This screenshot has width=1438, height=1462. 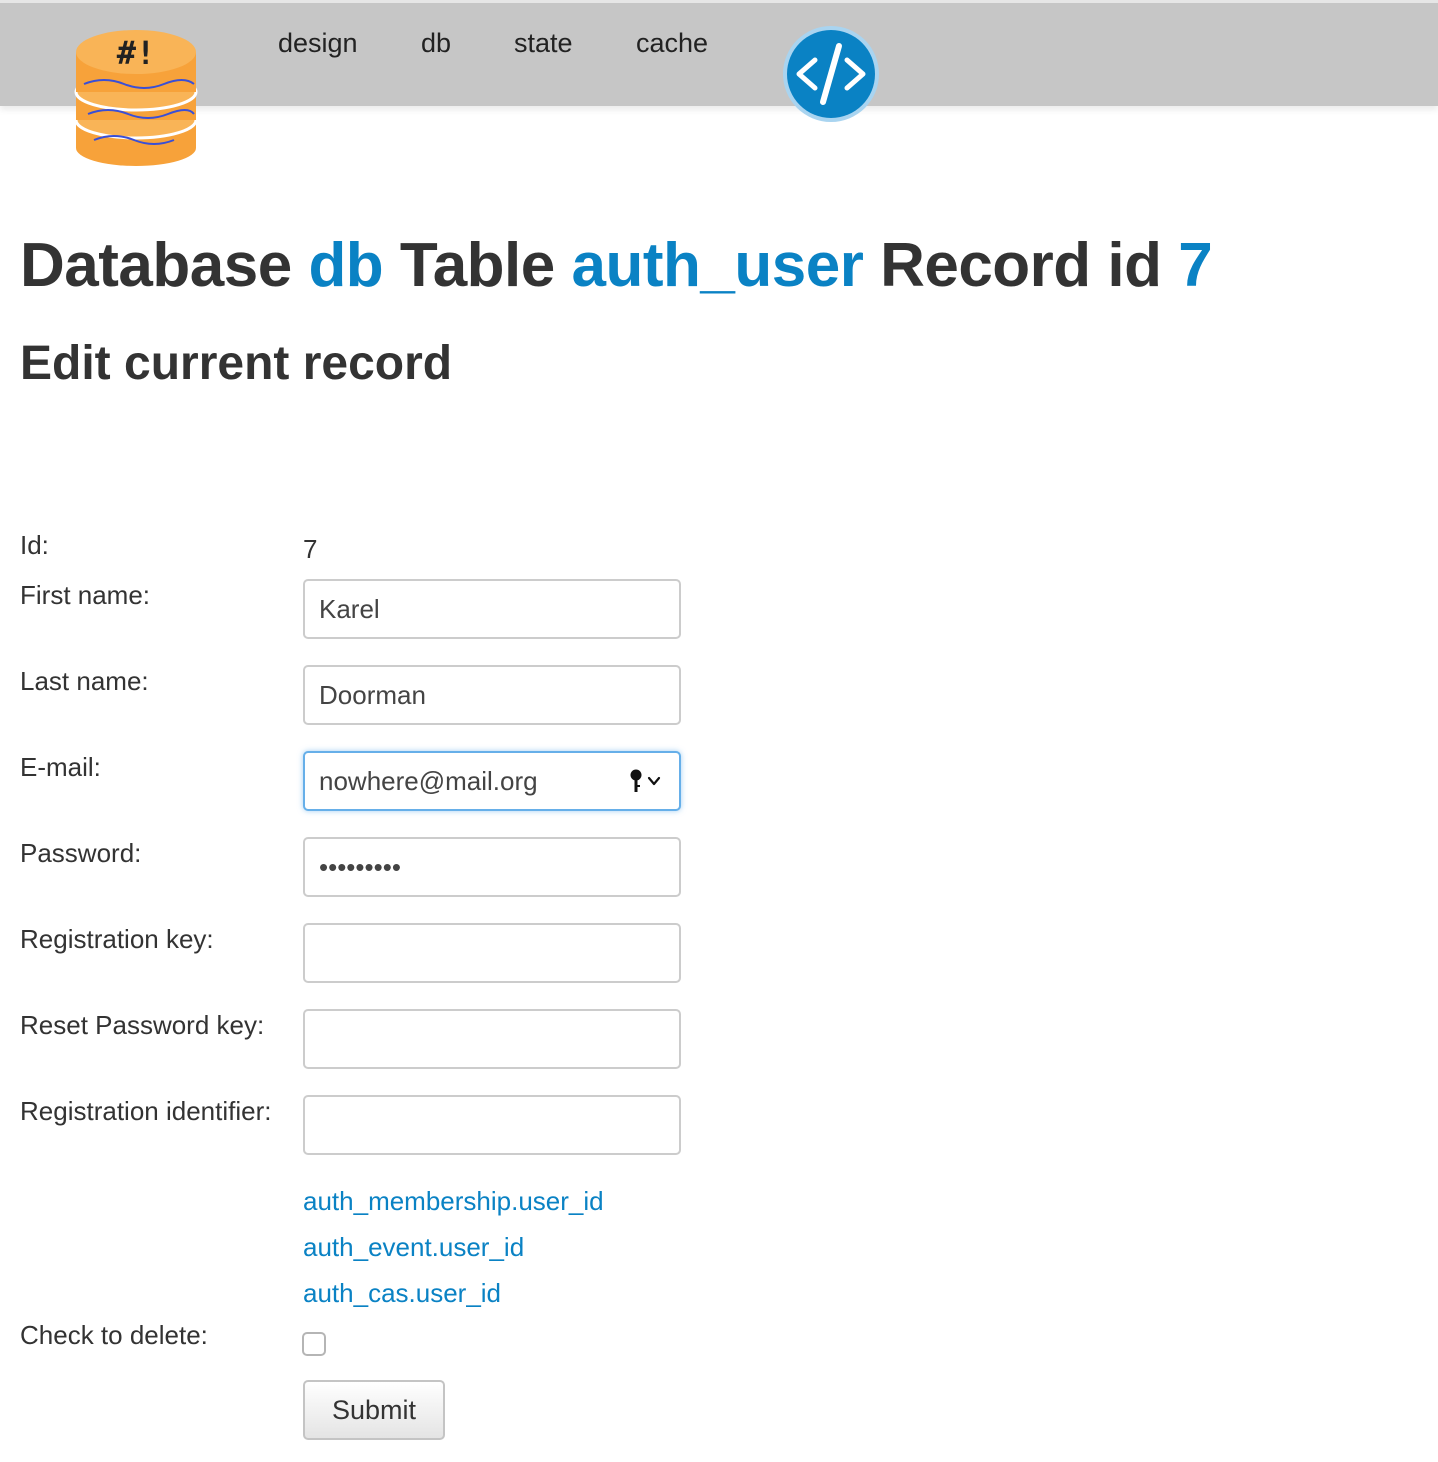 I want to click on nav-state: state, so click(x=543, y=43).